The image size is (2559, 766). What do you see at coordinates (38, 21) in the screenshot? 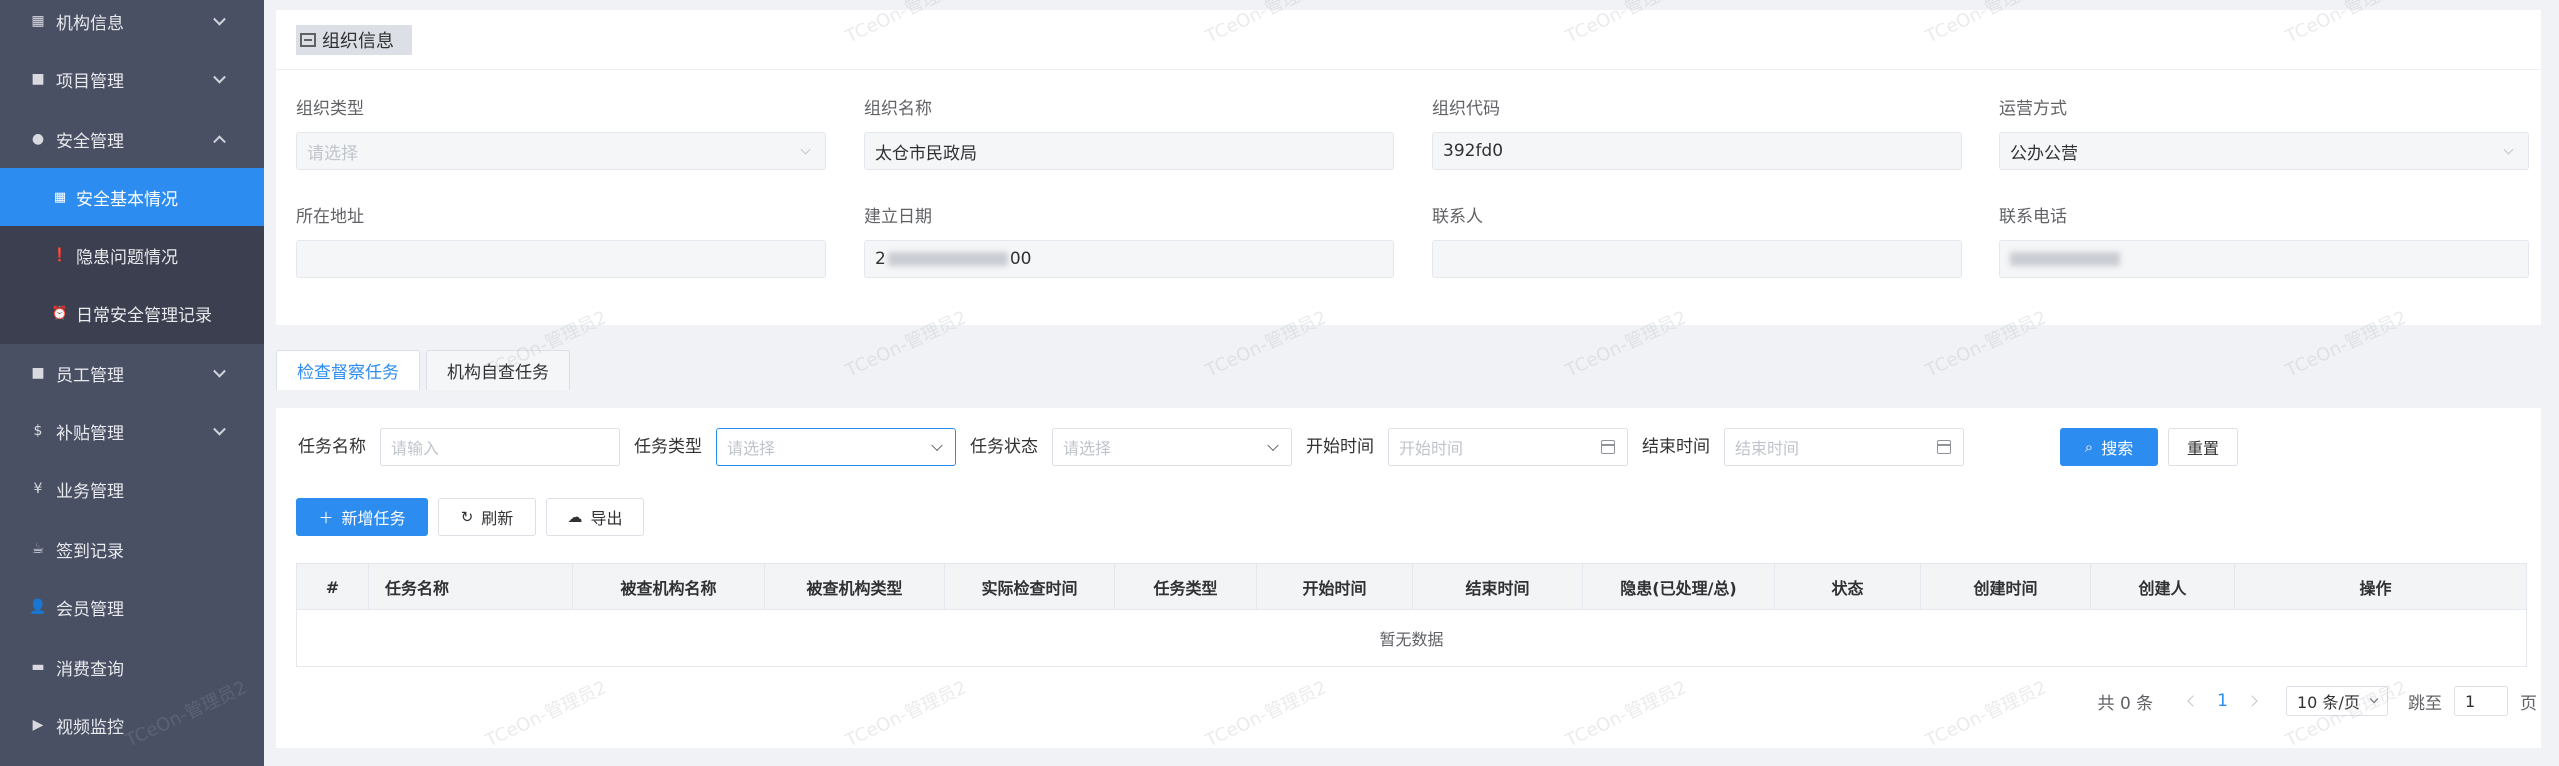
I see `grid-icon: ▦` at bounding box center [38, 21].